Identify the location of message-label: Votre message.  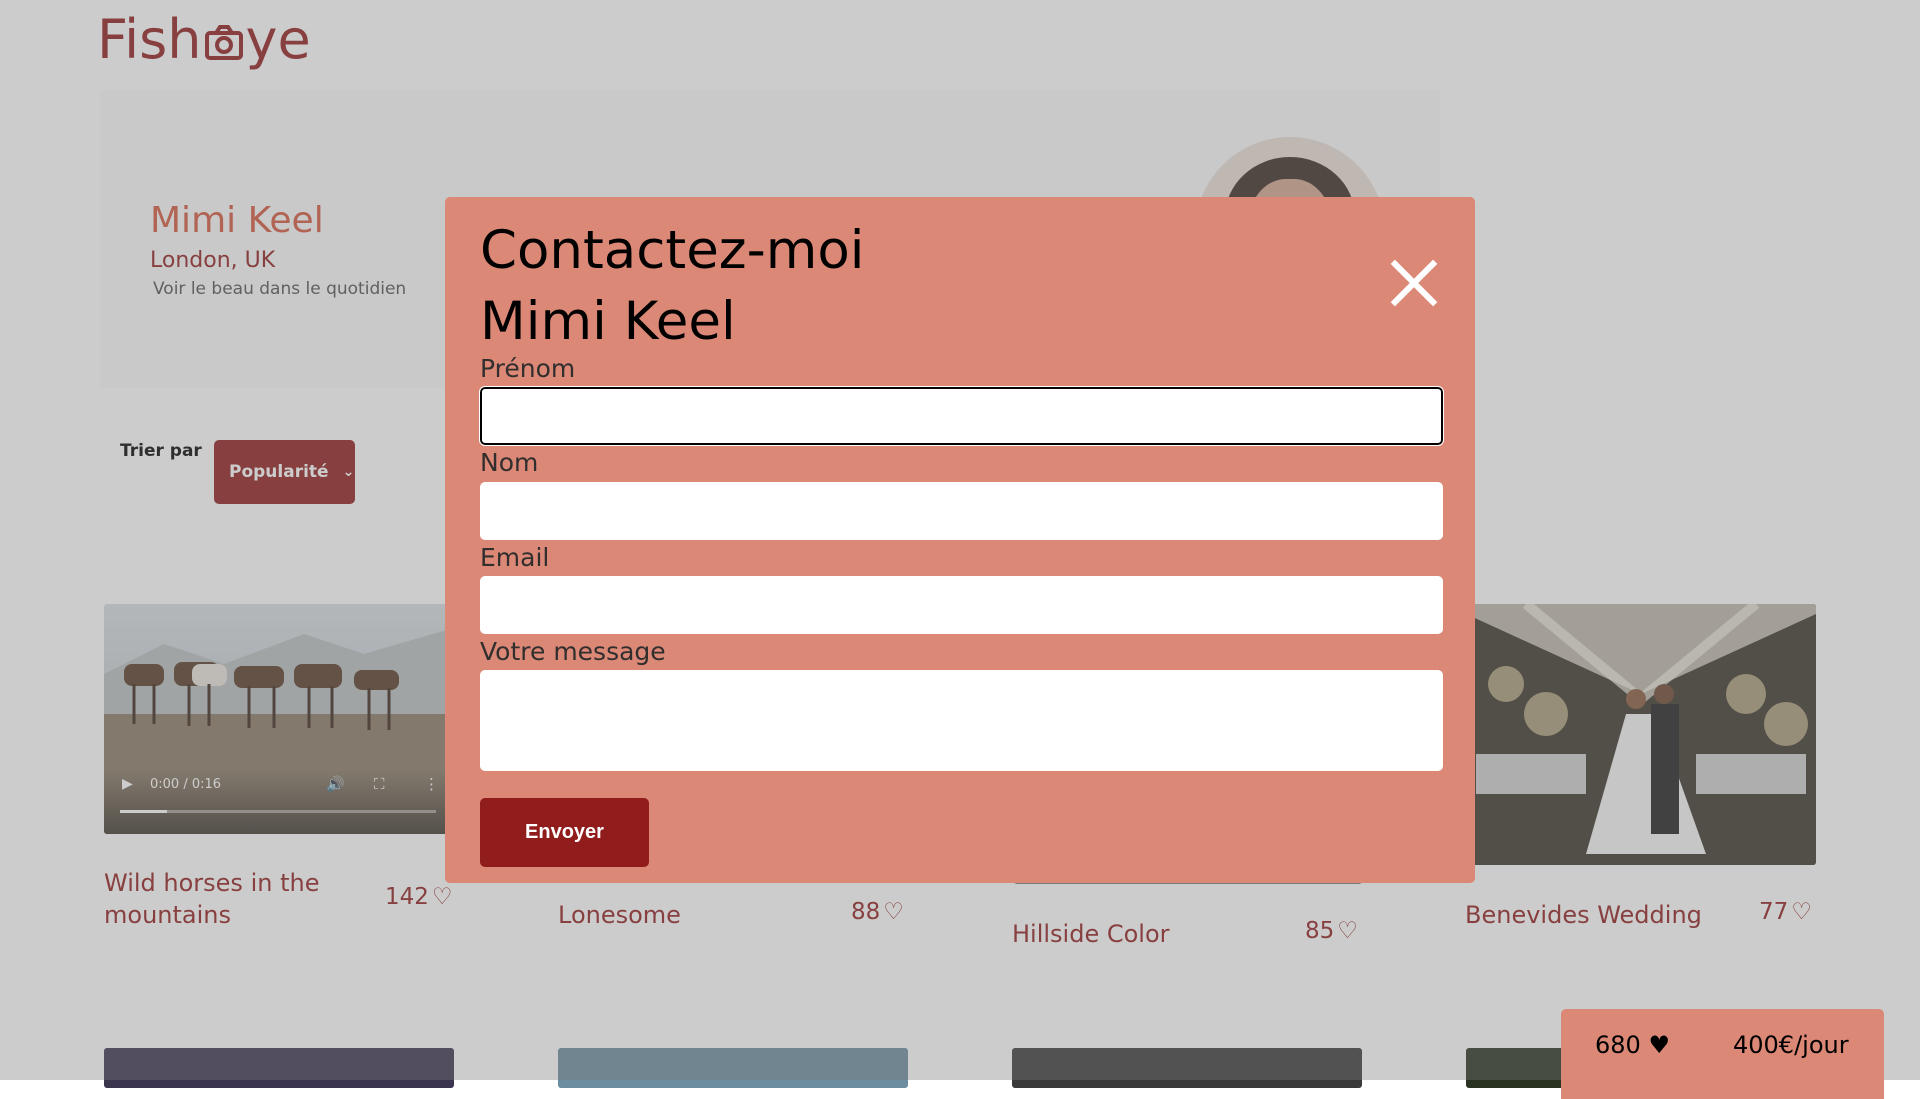
(573, 651).